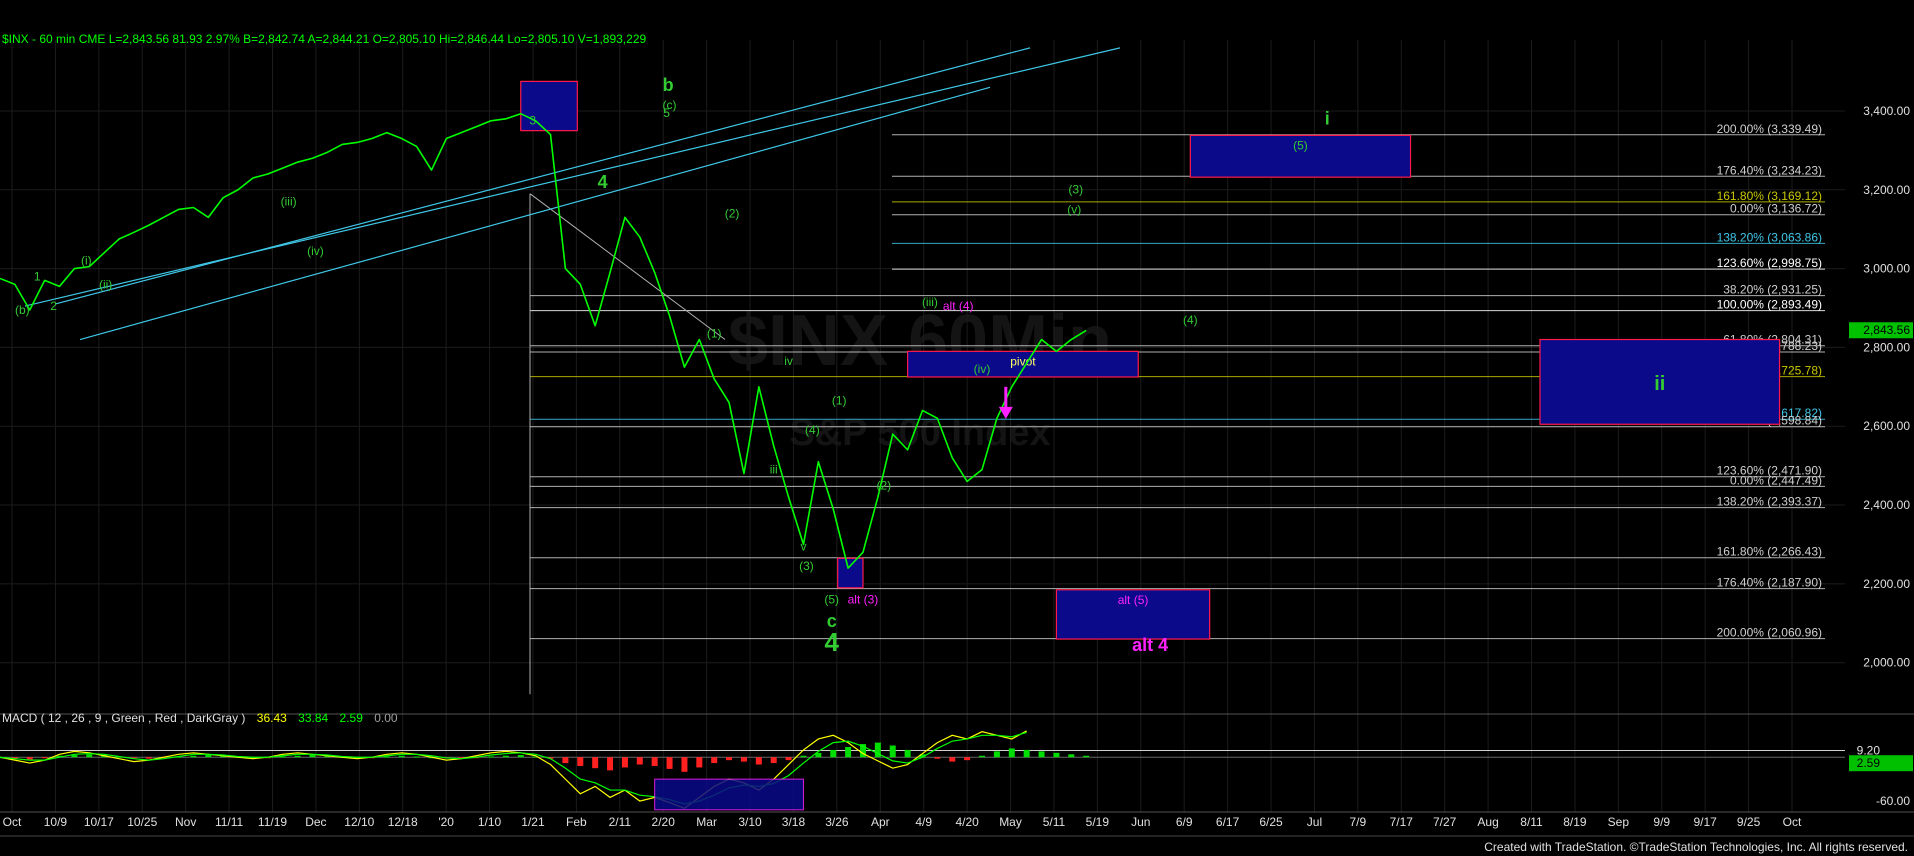 Image resolution: width=1914 pixels, height=856 pixels. What do you see at coordinates (664, 822) in the screenshot?
I see `time-tick-label: 2/20` at bounding box center [664, 822].